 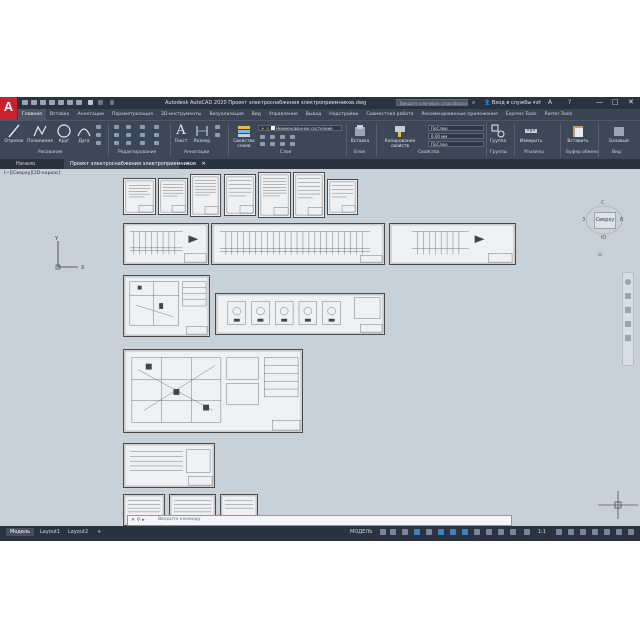 What do you see at coordinates (90, 102) in the screenshot?
I see `undo-icon` at bounding box center [90, 102].